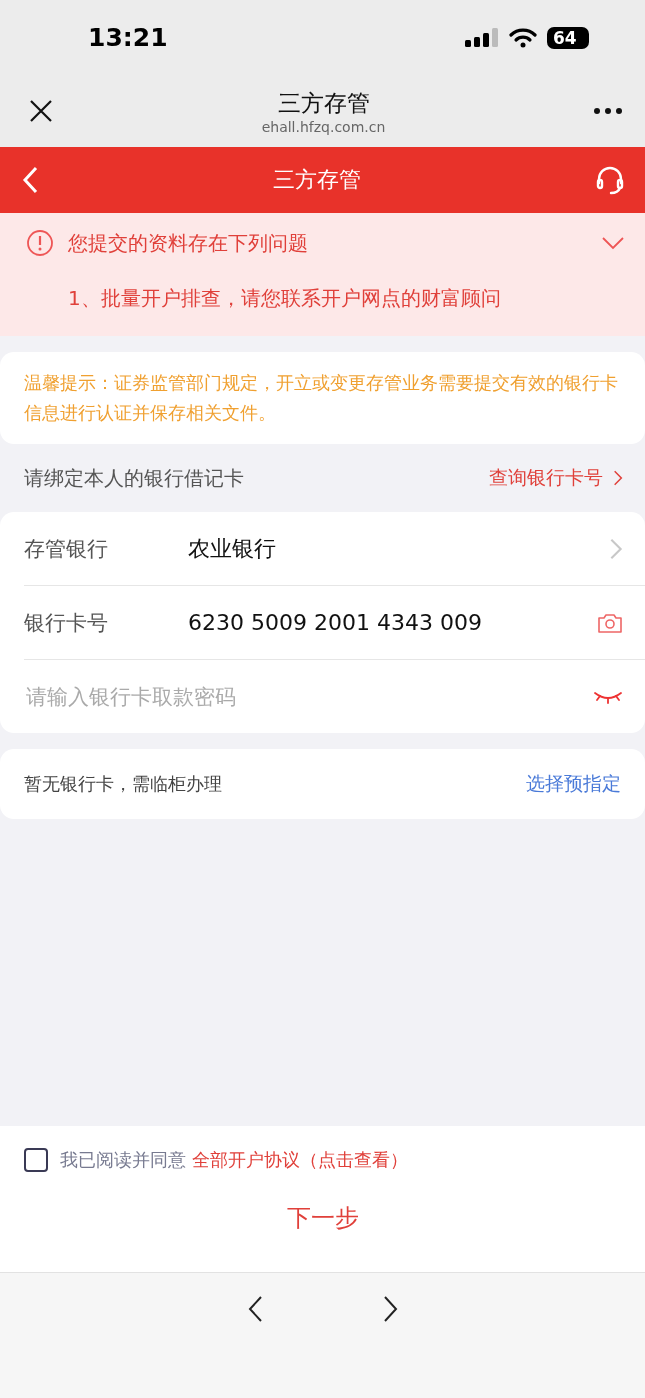 This screenshot has height=1398, width=645. I want to click on page-url: ehall.hfzq.com.cn, so click(323, 126).